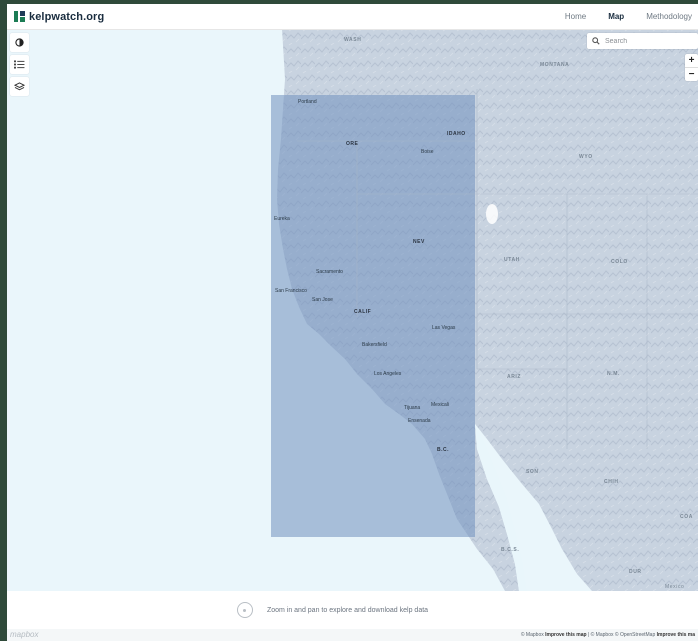 The width and height of the screenshot is (698, 641). What do you see at coordinates (575, 16) in the screenshot?
I see `nav-home-link: Home` at bounding box center [575, 16].